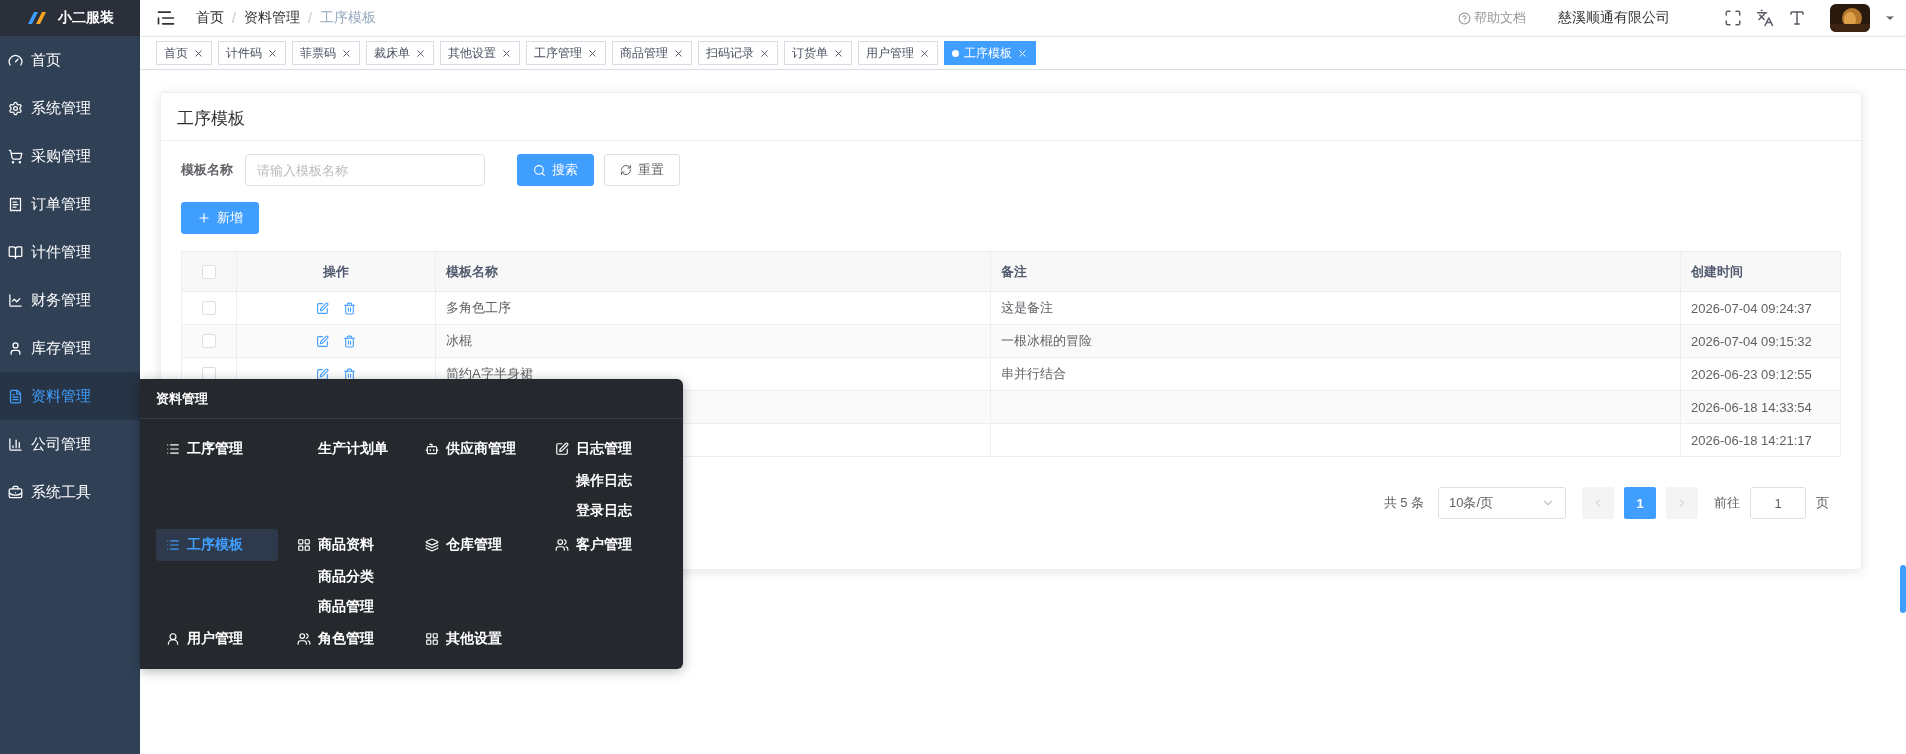 Image resolution: width=1906 pixels, height=754 pixels. Describe the element at coordinates (349, 374) in the screenshot. I see `delete-icon` at that location.